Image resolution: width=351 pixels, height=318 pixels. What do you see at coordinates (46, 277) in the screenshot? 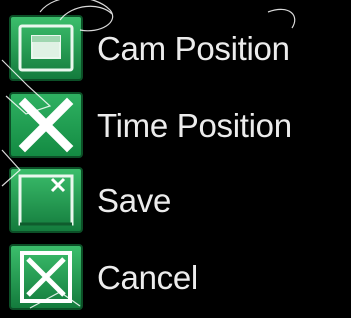
I see `cancel-box-icon` at bounding box center [46, 277].